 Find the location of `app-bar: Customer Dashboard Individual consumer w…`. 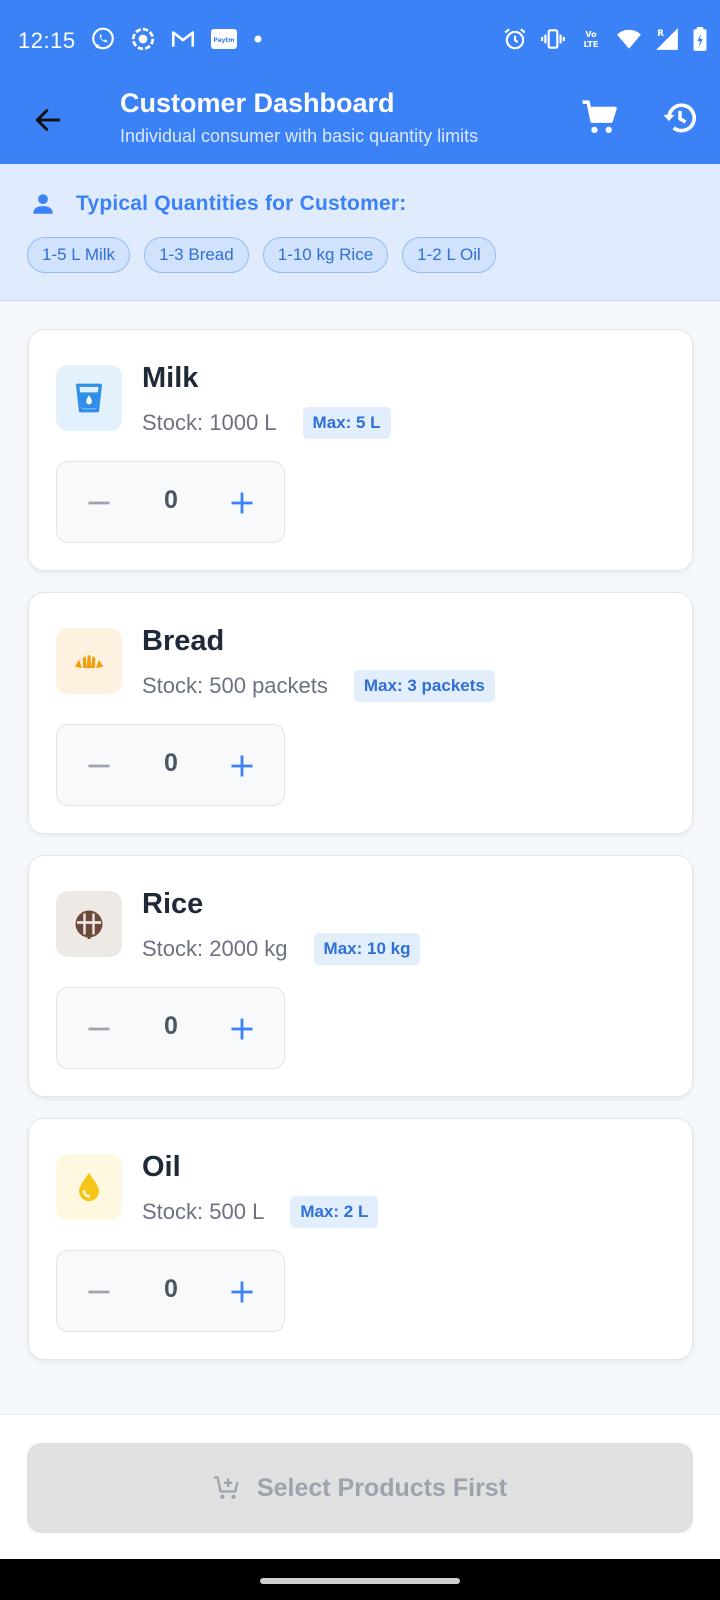

app-bar: Customer Dashboard Individual consumer w… is located at coordinates (360, 123).